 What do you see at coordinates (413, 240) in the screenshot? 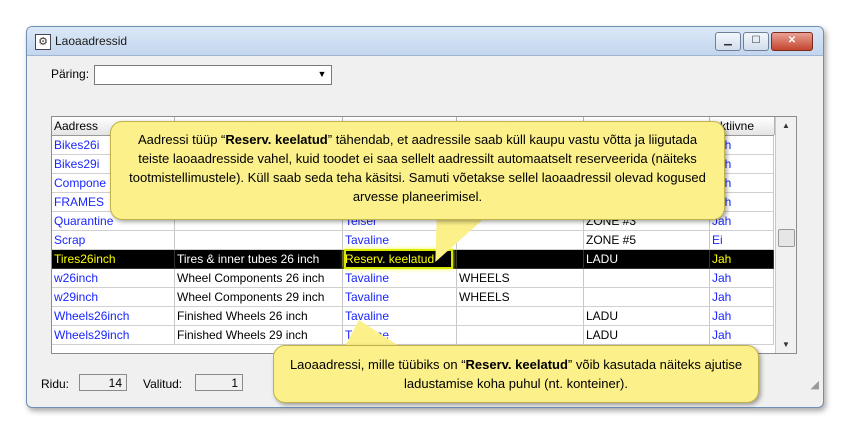
I see `table-row: Scrap Tavaline ZONE #5 Ei` at bounding box center [413, 240].